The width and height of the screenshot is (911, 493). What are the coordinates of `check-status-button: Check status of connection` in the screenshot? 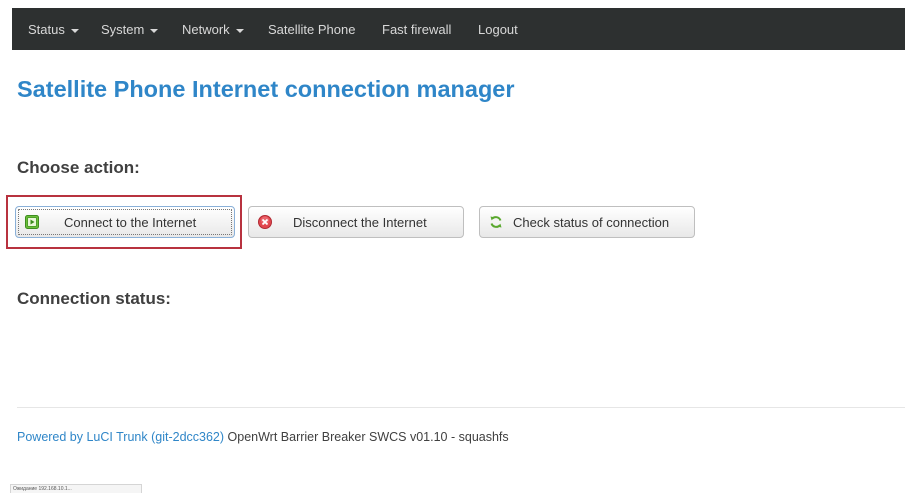 It's located at (587, 222).